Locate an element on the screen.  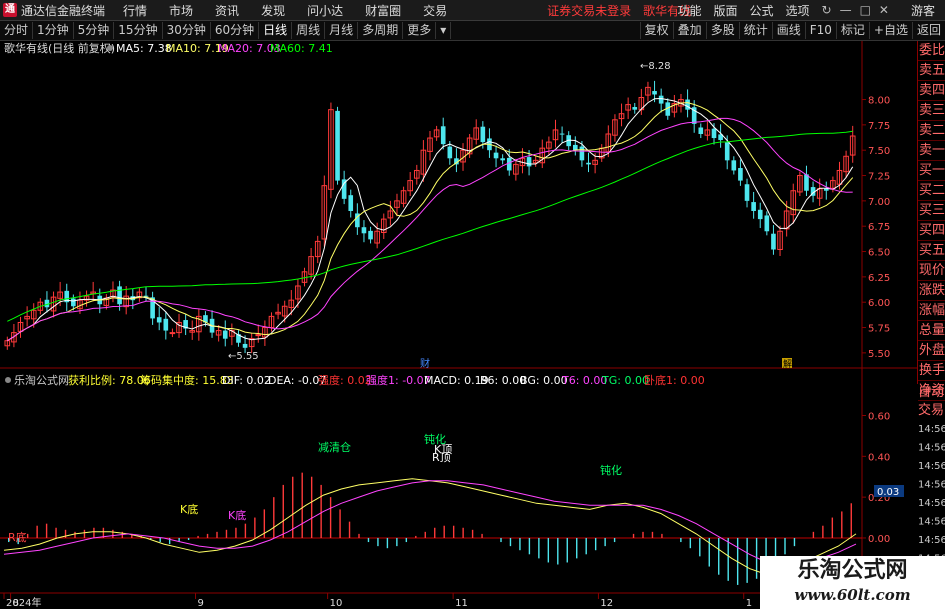
btn-fanhui: 返回 is located at coordinates (928, 30).